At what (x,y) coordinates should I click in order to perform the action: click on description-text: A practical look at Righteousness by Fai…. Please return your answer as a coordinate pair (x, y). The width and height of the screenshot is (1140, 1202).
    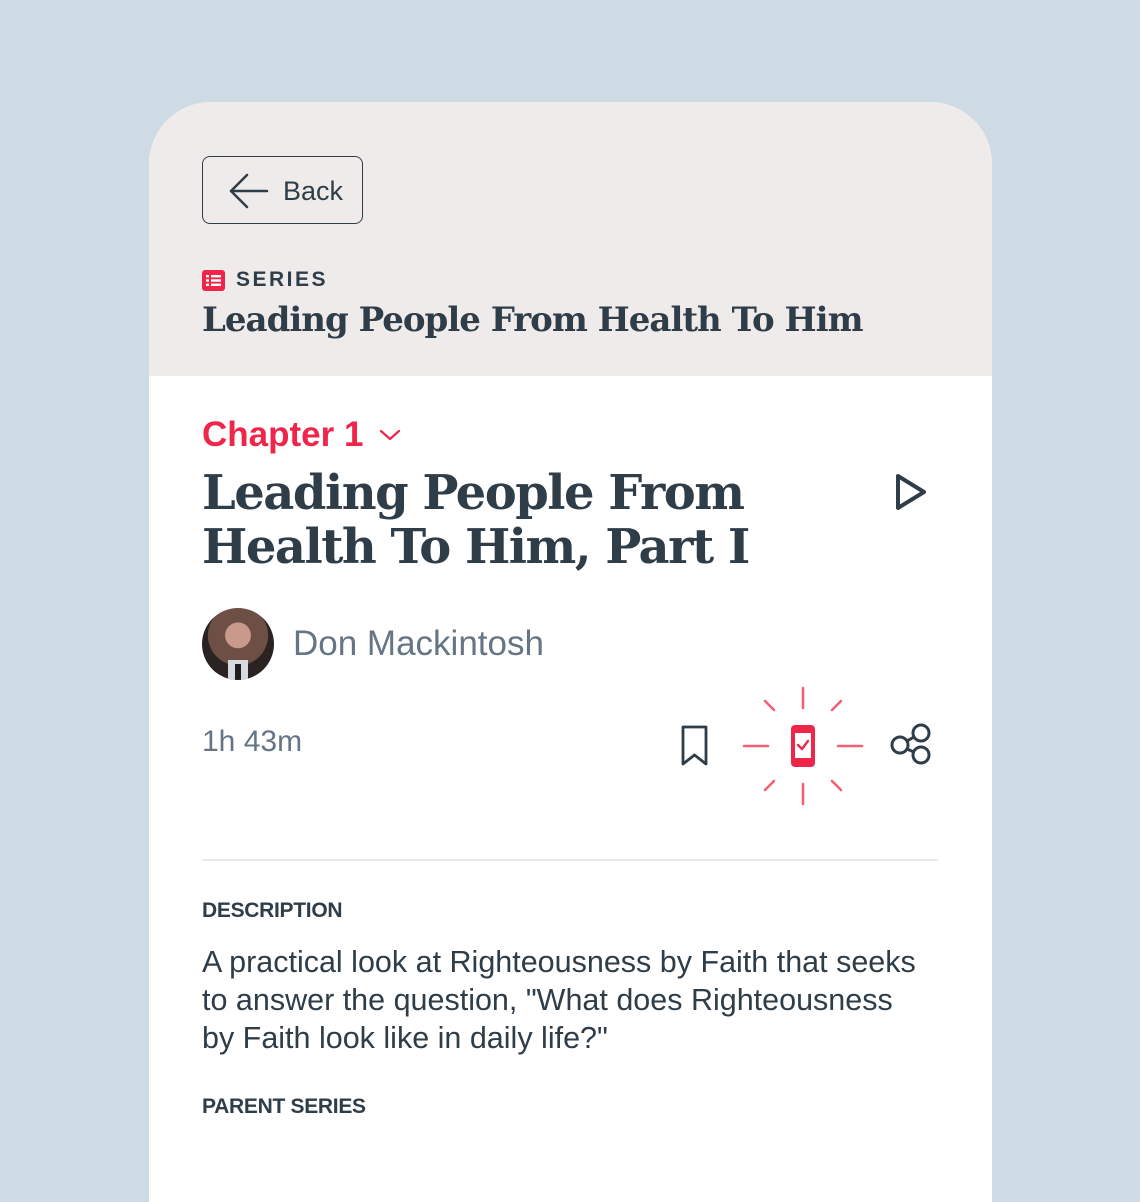
    Looking at the image, I should click on (559, 1000).